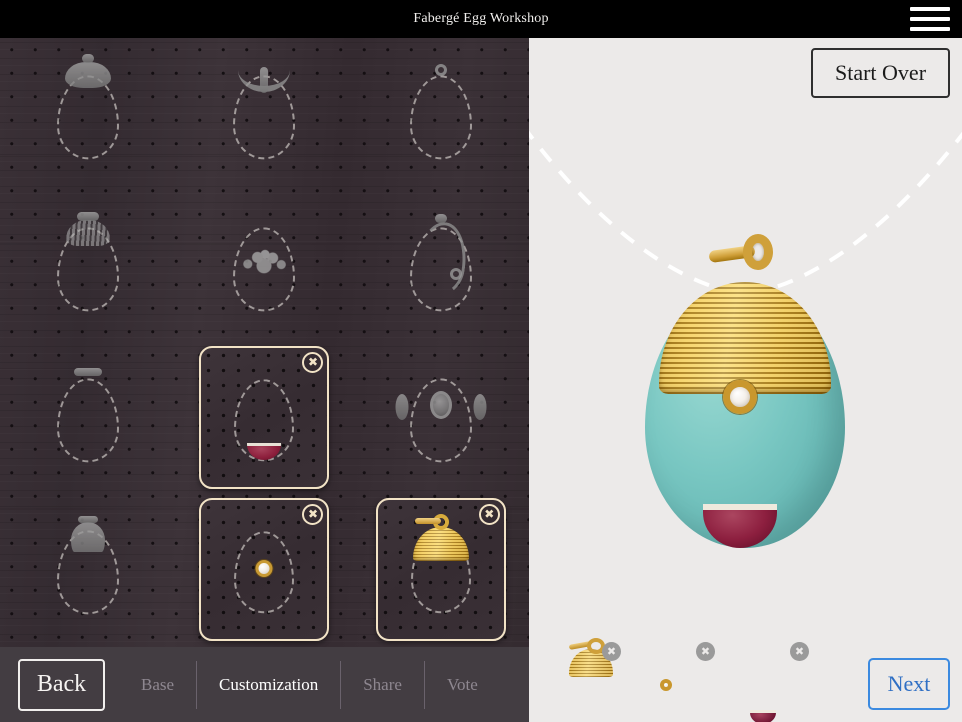 The height and width of the screenshot is (722, 962). What do you see at coordinates (88, 75) in the screenshot?
I see `petal-crown-icon` at bounding box center [88, 75].